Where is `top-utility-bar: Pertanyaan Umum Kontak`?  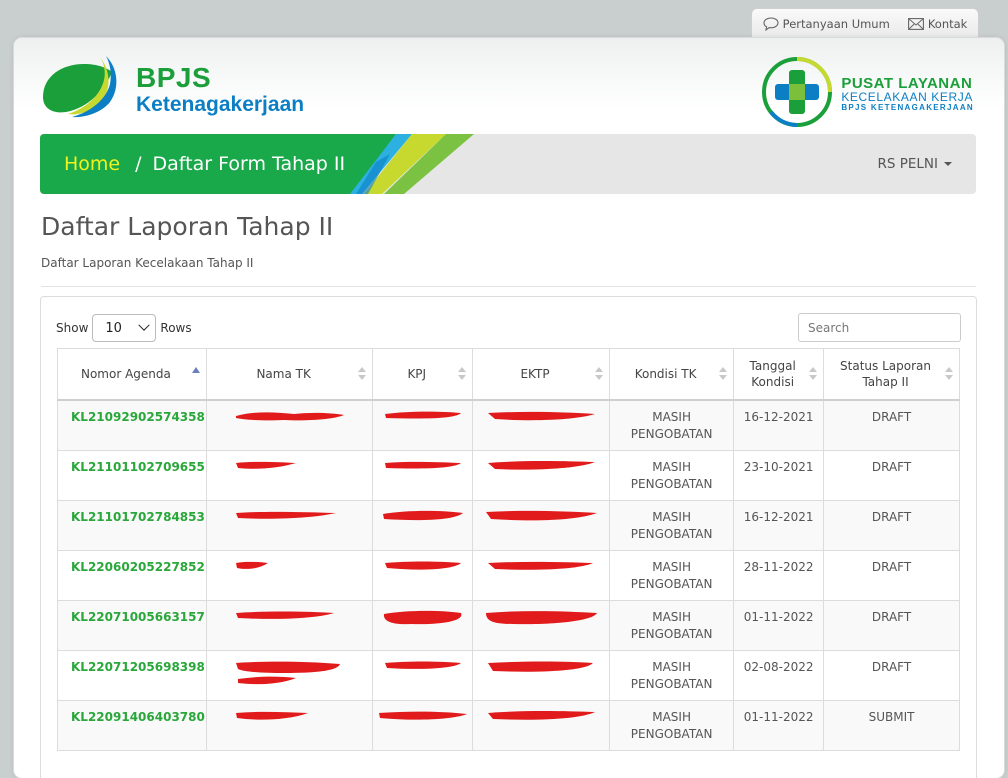 top-utility-bar: Pertanyaan Umum Kontak is located at coordinates (865, 23).